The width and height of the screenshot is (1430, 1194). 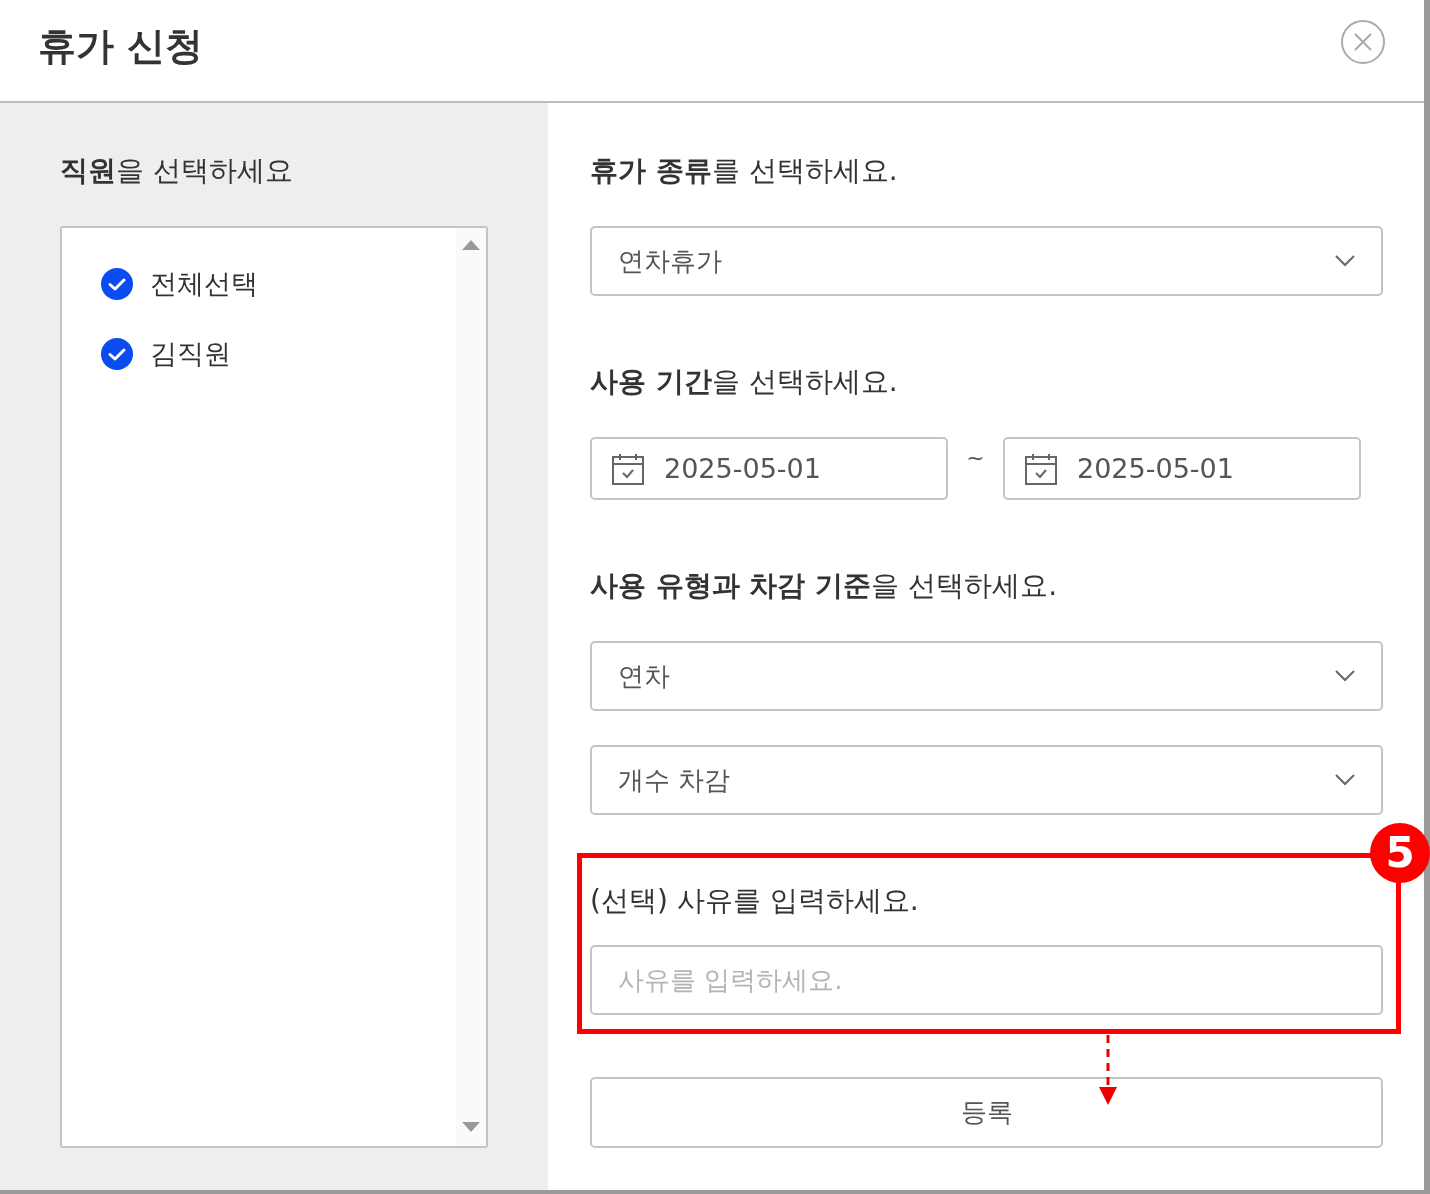 I want to click on dropdown: 개수 차감, so click(x=986, y=780).